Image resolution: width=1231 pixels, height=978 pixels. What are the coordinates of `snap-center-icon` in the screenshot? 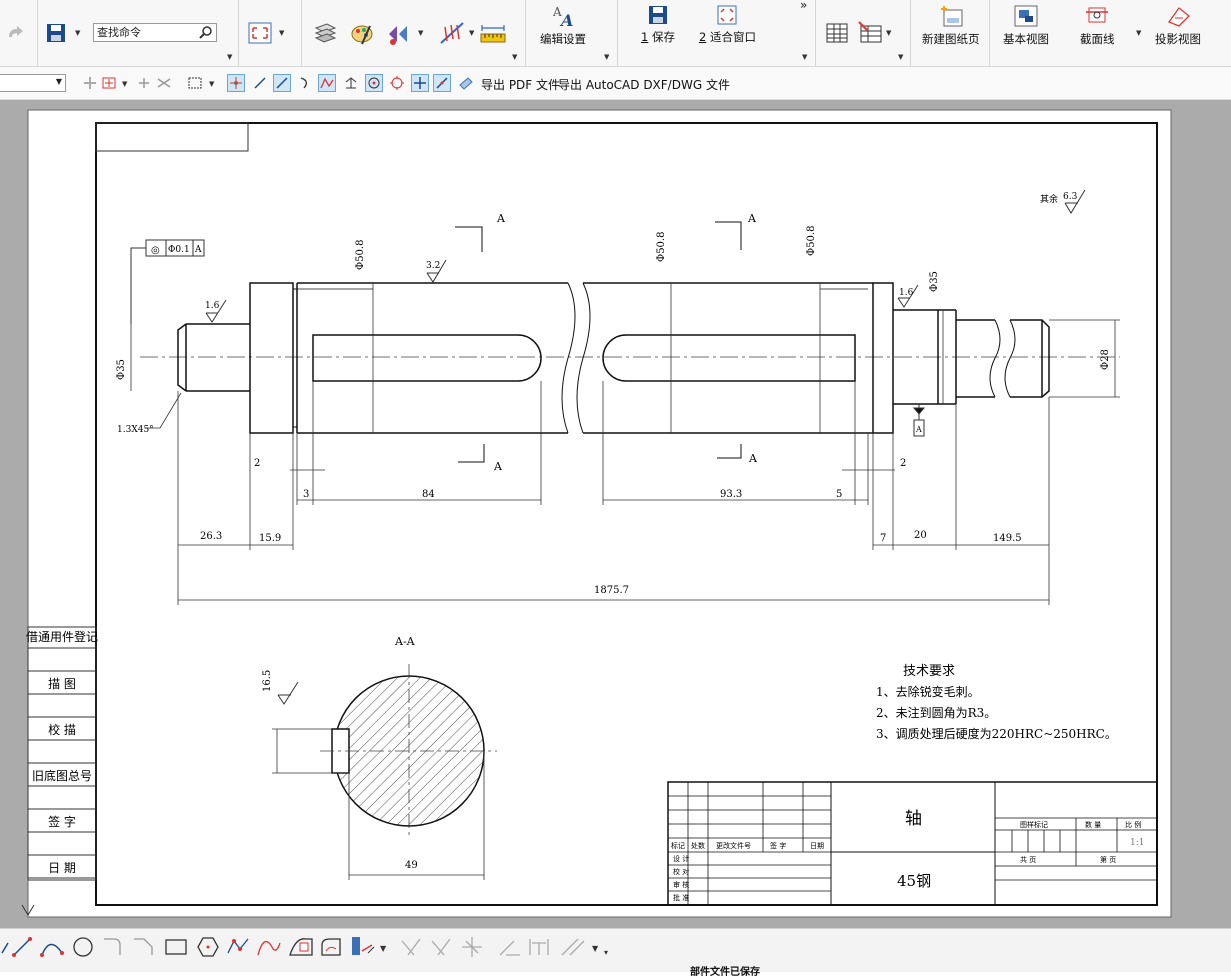 It's located at (374, 83).